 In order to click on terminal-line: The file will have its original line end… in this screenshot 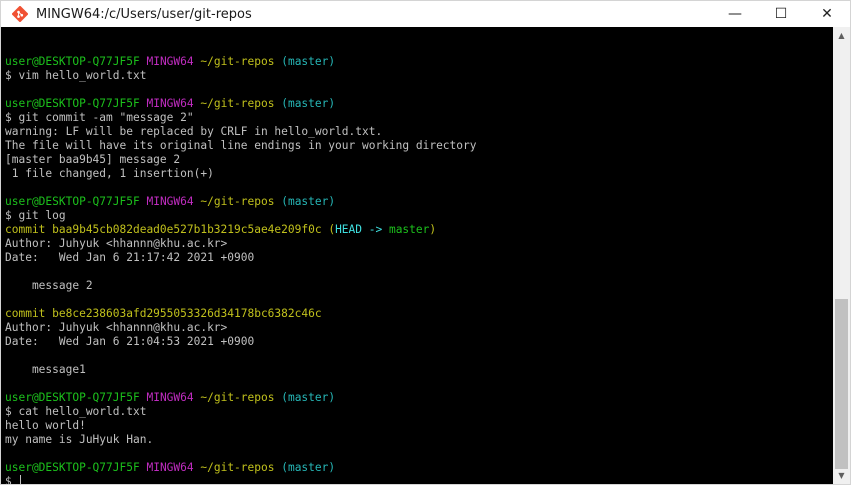, I will do `click(240, 146)`.